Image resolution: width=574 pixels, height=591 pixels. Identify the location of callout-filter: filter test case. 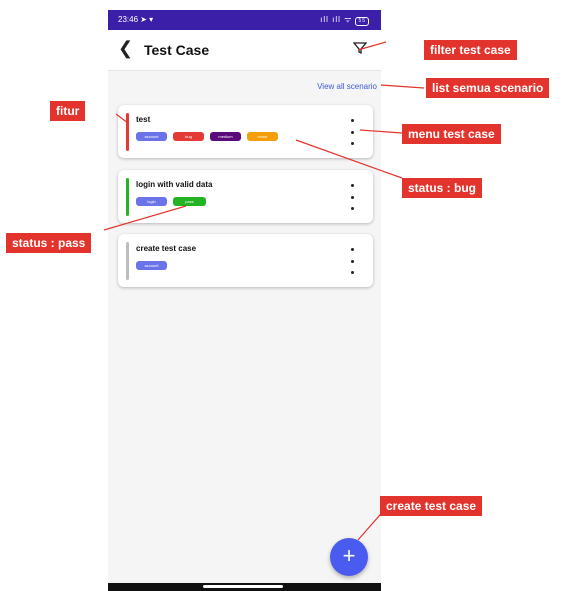
(470, 50).